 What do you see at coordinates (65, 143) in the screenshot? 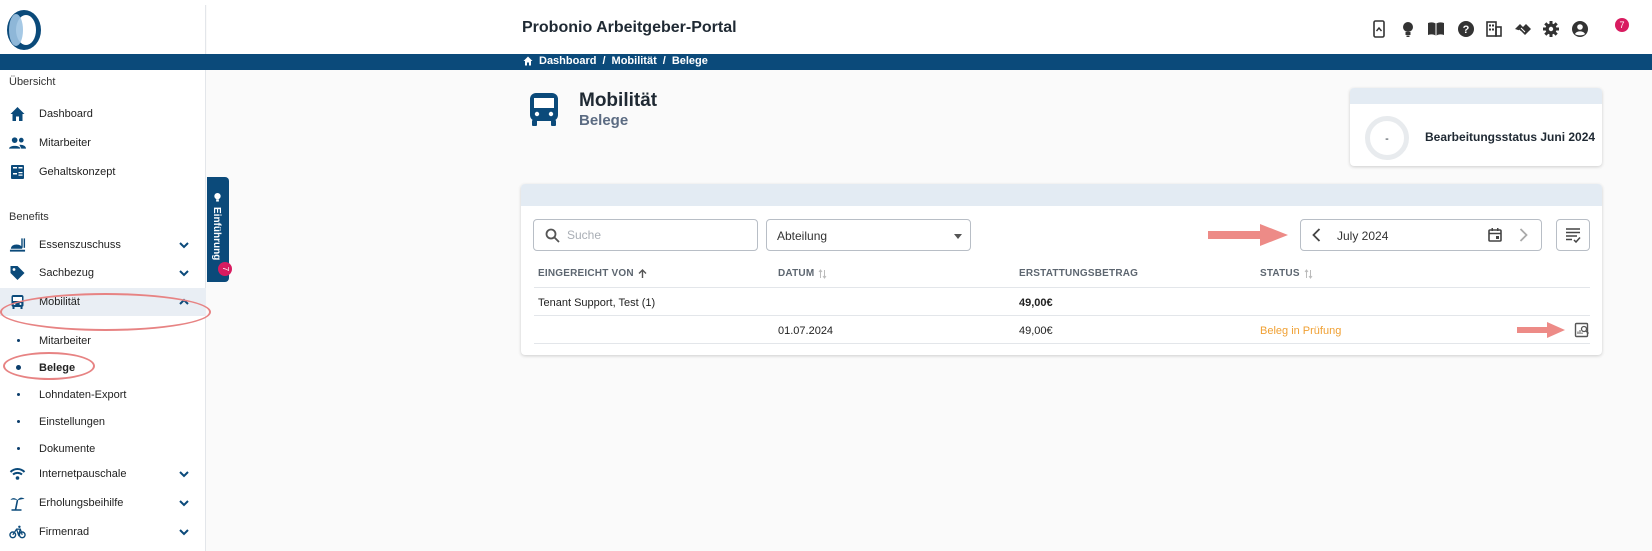
I see `sidebar-item-label: Mitarbeiter` at bounding box center [65, 143].